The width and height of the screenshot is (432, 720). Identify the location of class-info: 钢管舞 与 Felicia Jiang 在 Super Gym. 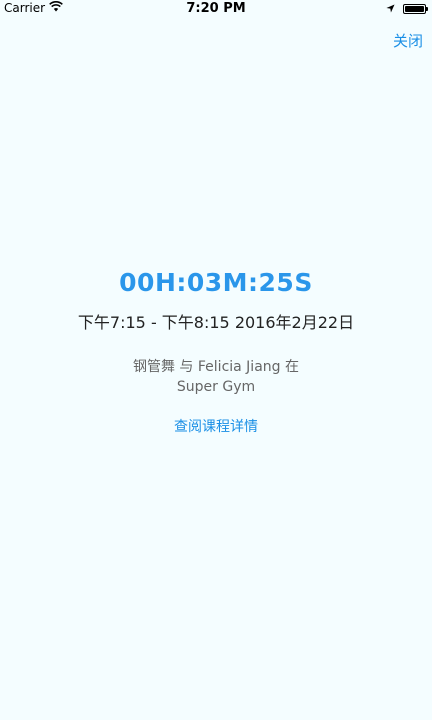
(216, 377).